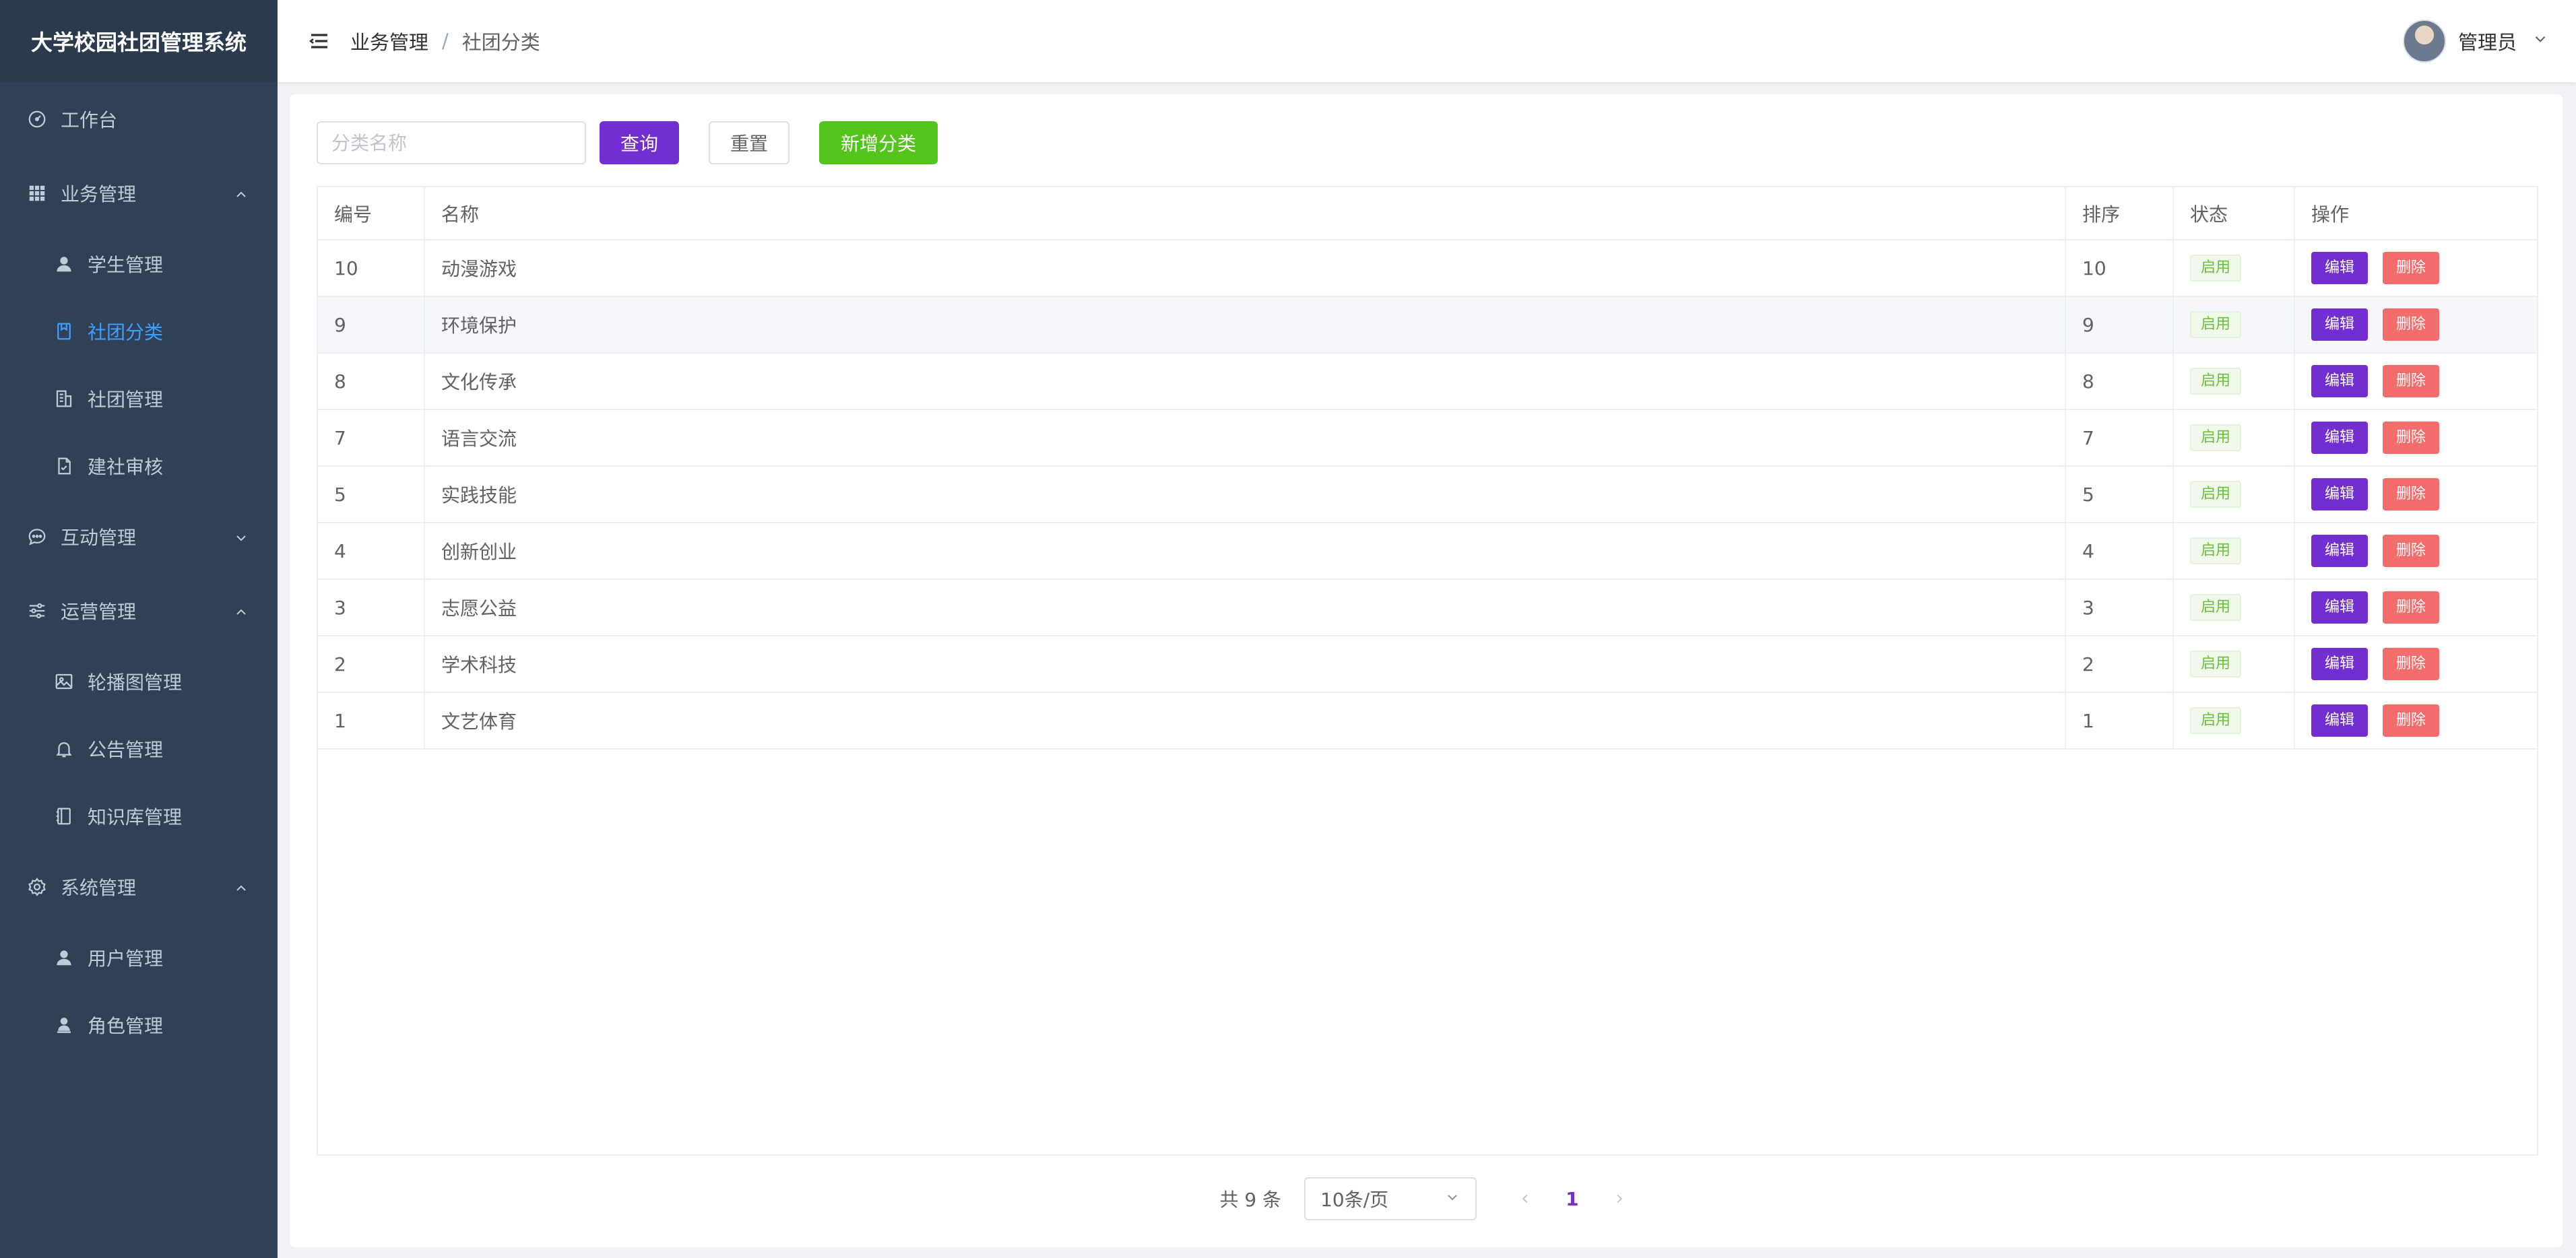 The height and width of the screenshot is (1258, 2576). What do you see at coordinates (64, 816) in the screenshot?
I see `notebook-icon` at bounding box center [64, 816].